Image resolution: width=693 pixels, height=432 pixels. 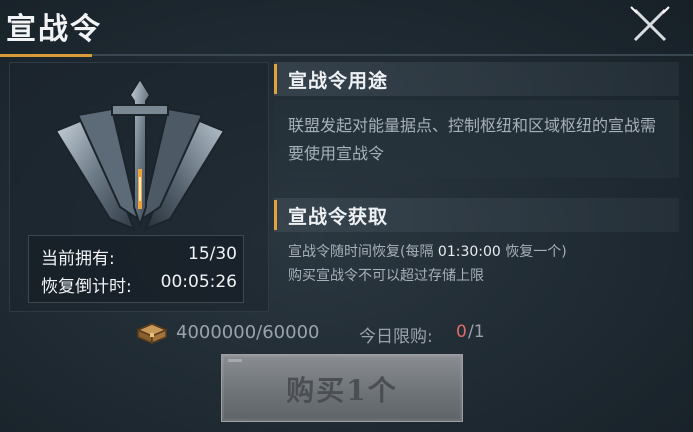 What do you see at coordinates (396, 337) in the screenshot?
I see `daily-limit-label: 今日限购:` at bounding box center [396, 337].